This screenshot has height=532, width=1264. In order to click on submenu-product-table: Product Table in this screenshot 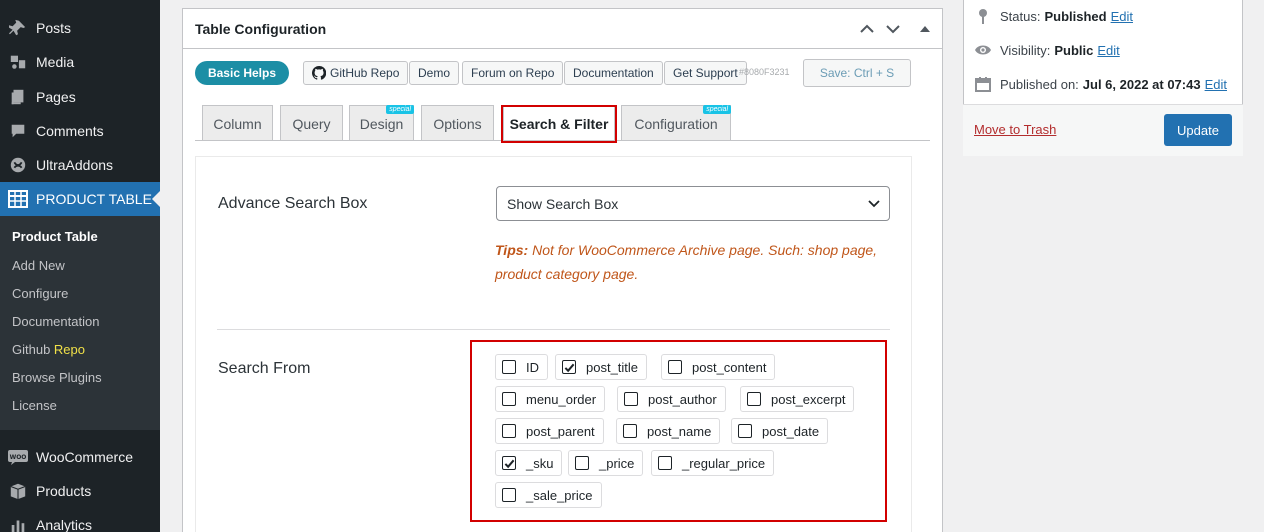, I will do `click(55, 237)`.